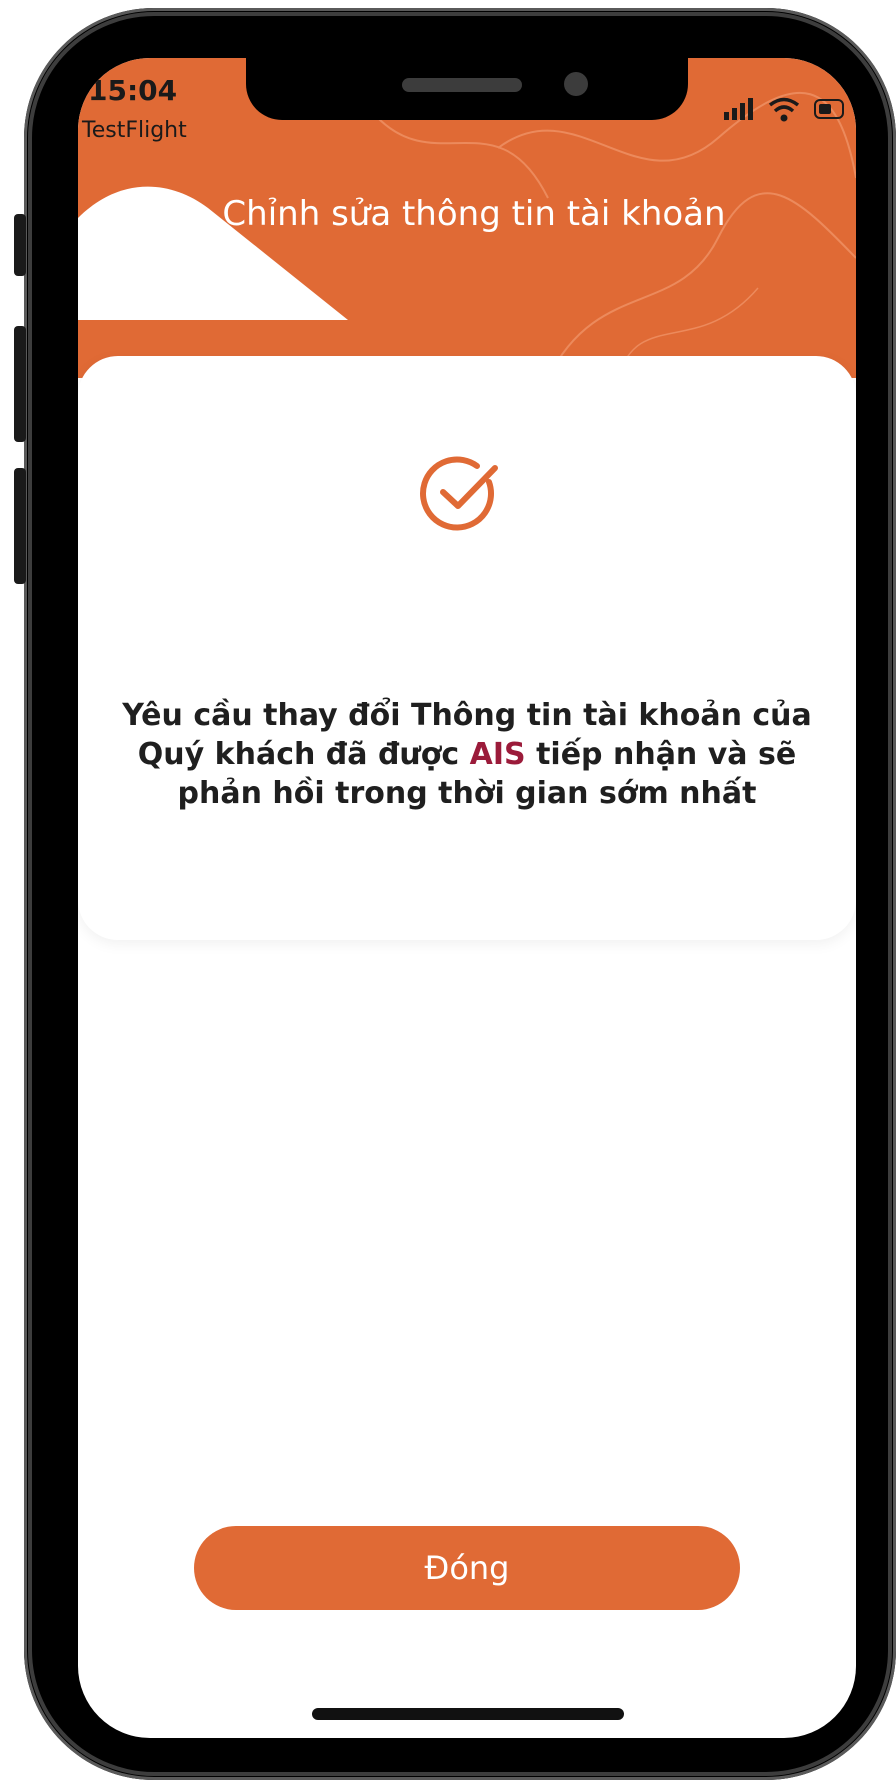  What do you see at coordinates (467, 1568) in the screenshot?
I see `close-button: Đóng` at bounding box center [467, 1568].